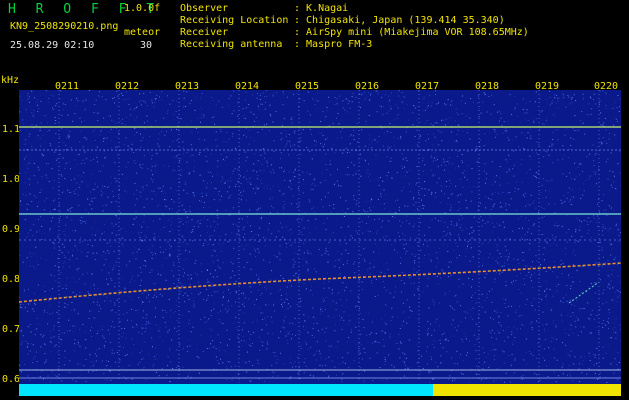 The width and height of the screenshot is (629, 400). What do you see at coordinates (204, 32) in the screenshot?
I see `receiver-key: Receiver` at bounding box center [204, 32].